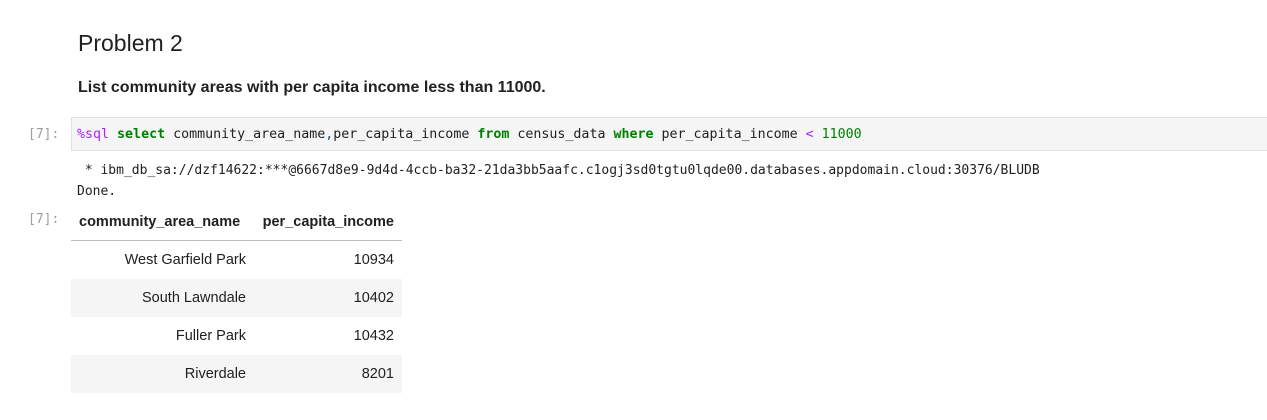 Image resolution: width=1267 pixels, height=420 pixels. What do you see at coordinates (633, 134) in the screenshot?
I see `where-keyword: where` at bounding box center [633, 134].